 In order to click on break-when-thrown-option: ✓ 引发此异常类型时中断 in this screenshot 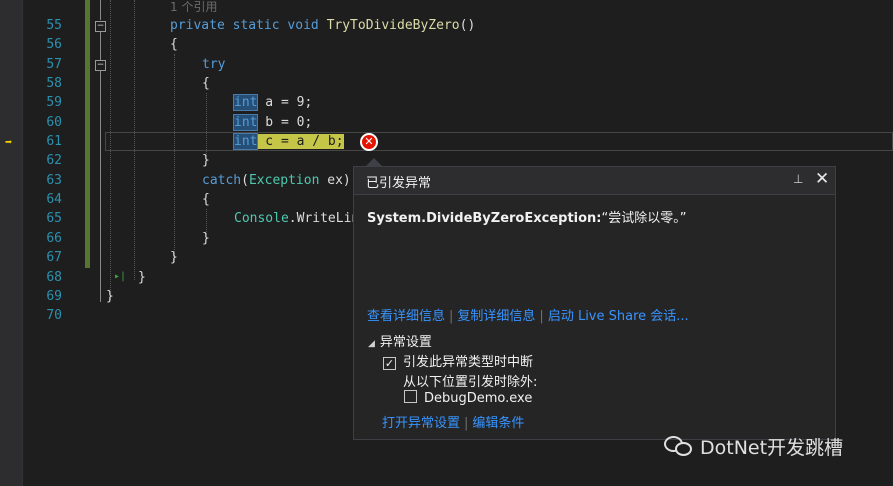, I will do `click(458, 360)`.